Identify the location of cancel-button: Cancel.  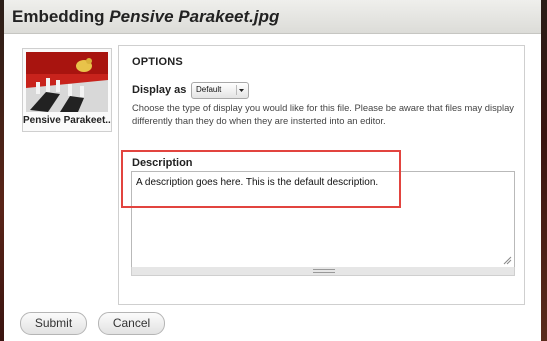
(131, 323).